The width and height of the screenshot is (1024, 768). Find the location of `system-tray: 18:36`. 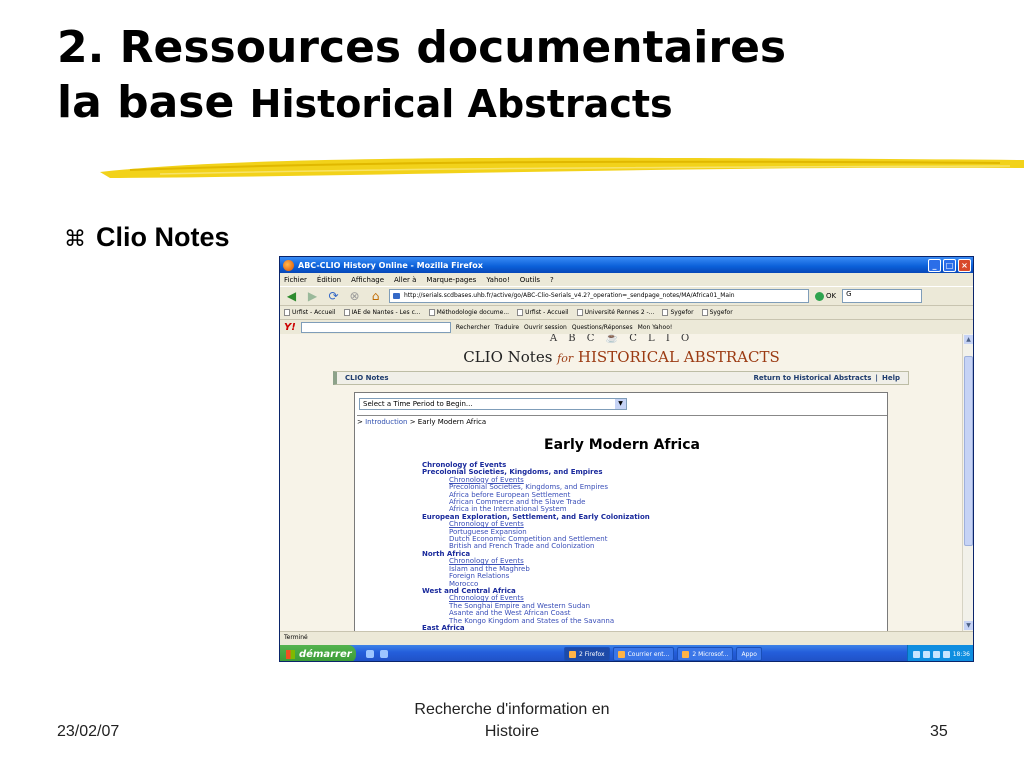

system-tray: 18:36 is located at coordinates (939, 653).